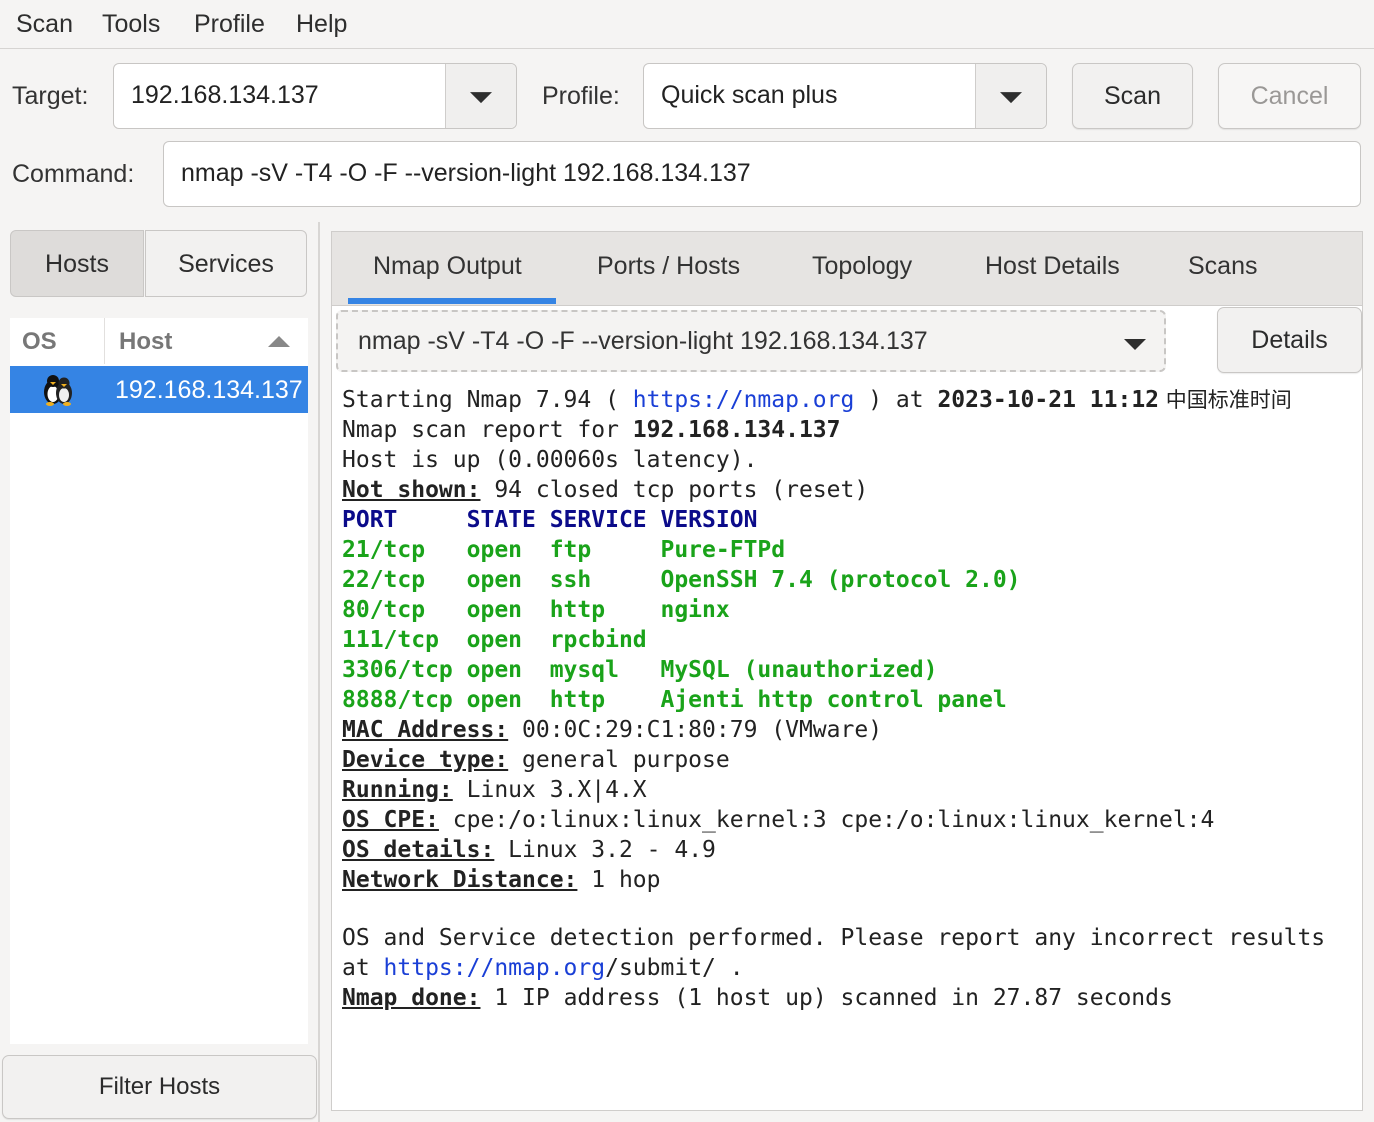 The image size is (1374, 1122). I want to click on output-line-device: Device type: general purpose, so click(536, 760).